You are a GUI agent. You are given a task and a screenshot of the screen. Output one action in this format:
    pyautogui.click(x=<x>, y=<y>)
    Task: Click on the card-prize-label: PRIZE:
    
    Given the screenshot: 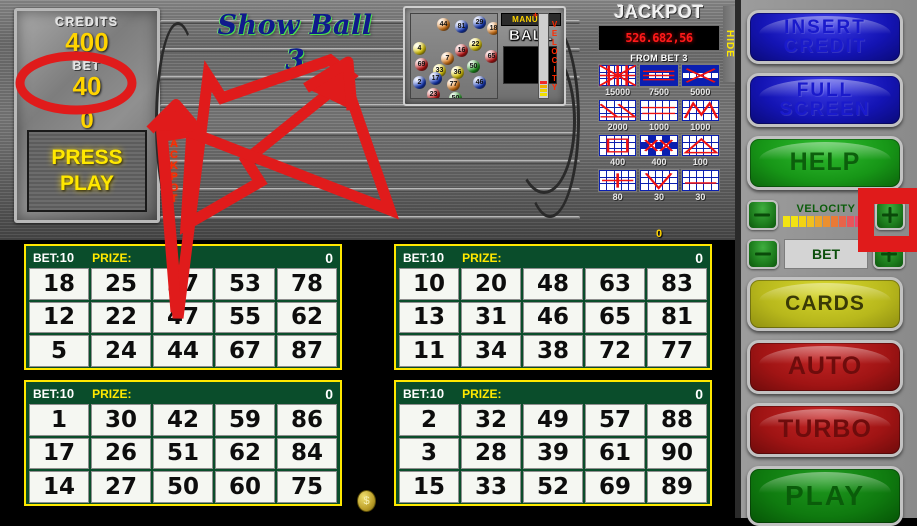 What is the action you would take?
    pyautogui.click(x=112, y=393)
    